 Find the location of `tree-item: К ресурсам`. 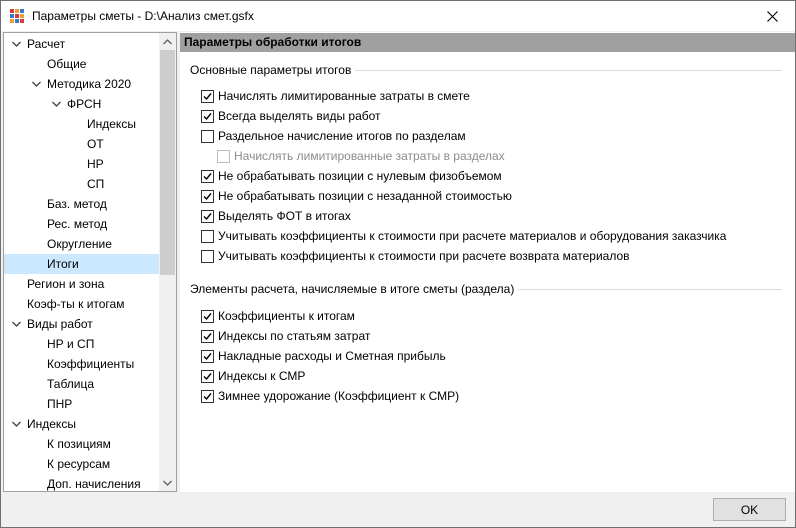

tree-item: К ресурсам is located at coordinates (81, 464).